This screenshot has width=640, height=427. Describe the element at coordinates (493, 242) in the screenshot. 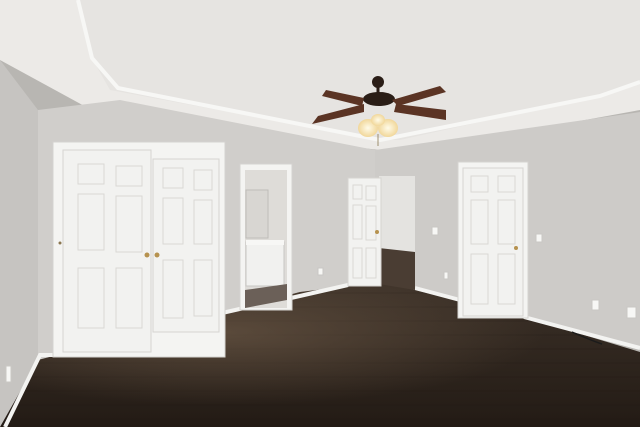

I see `bedroom-door` at that location.